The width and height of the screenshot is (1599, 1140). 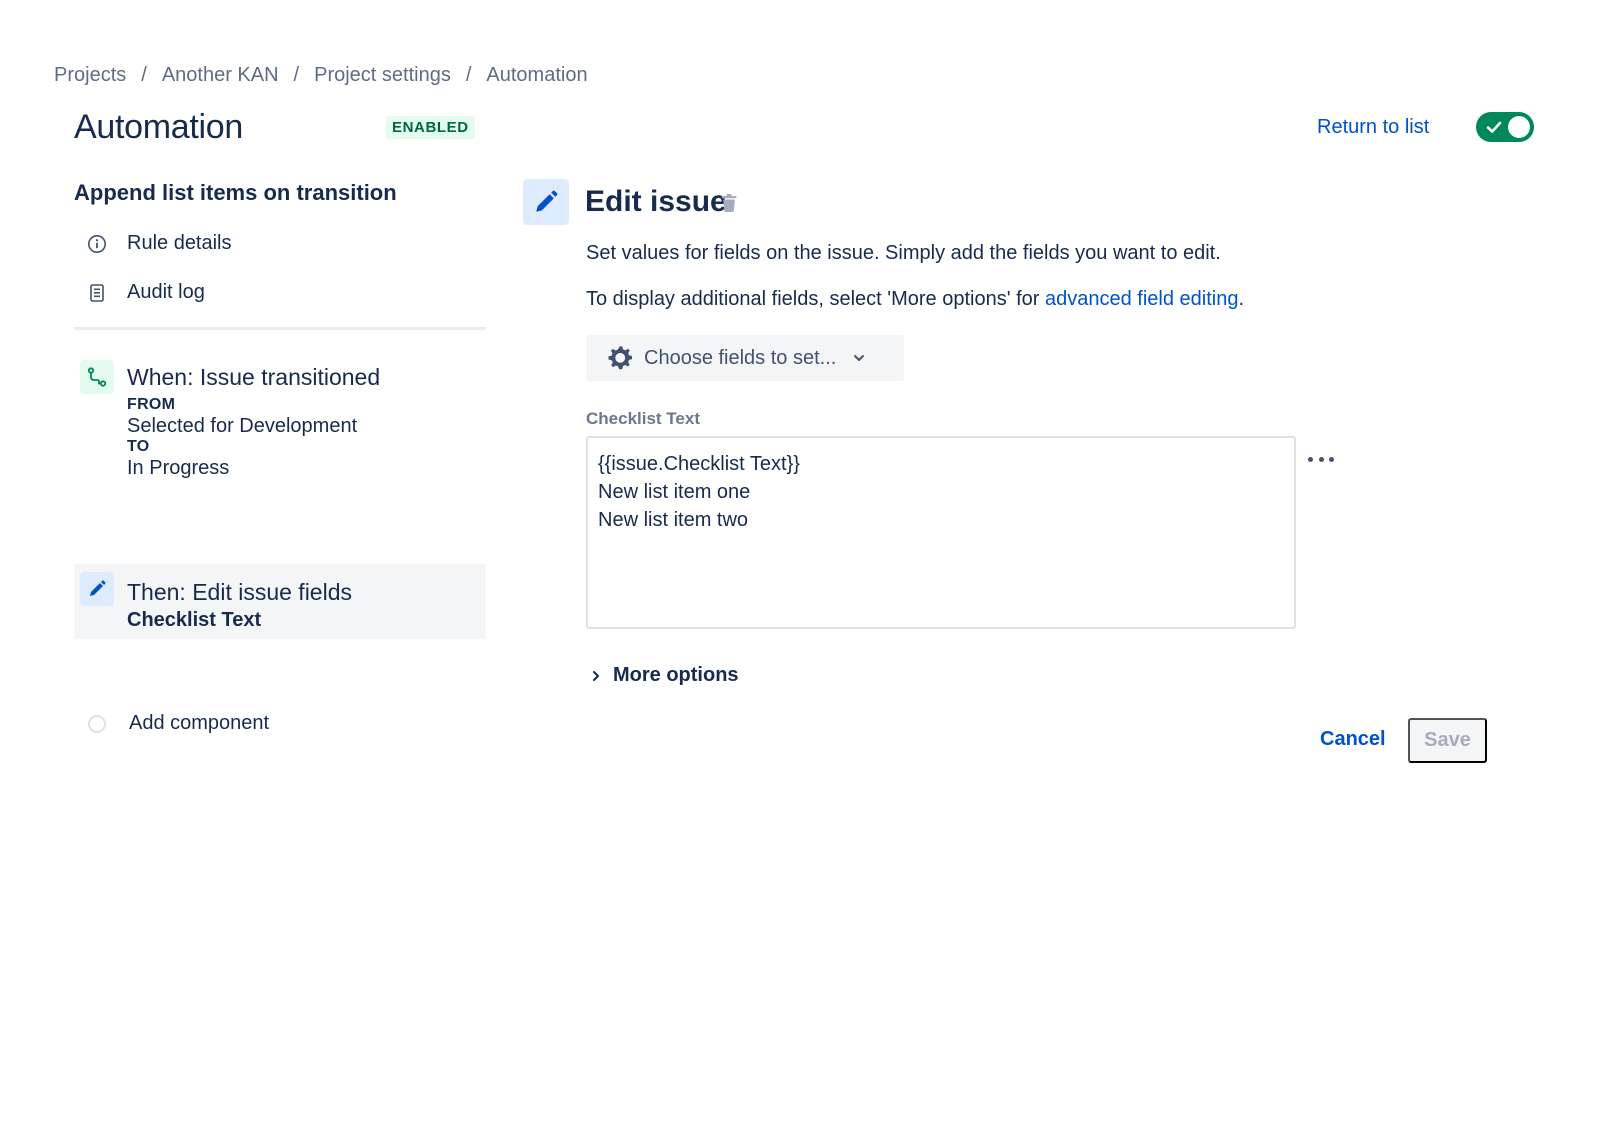 I want to click on toggle-knob, so click(x=1519, y=127).